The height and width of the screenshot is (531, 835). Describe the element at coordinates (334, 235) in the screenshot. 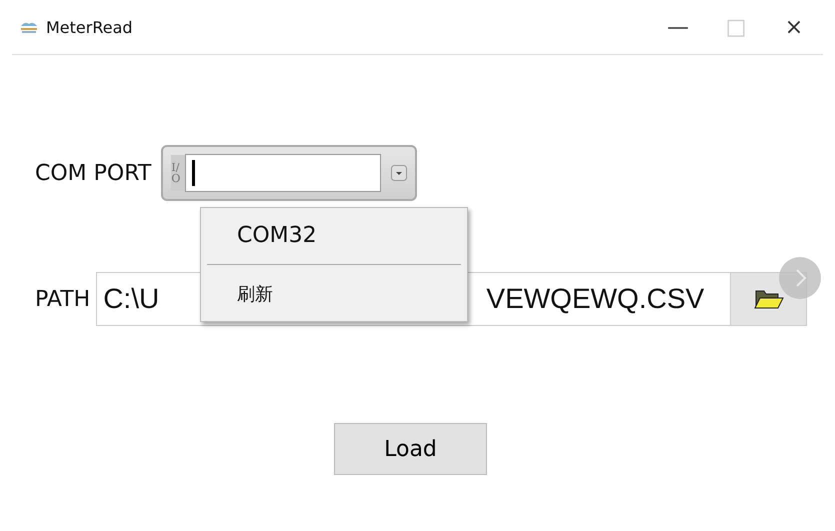

I see `dropdown-option: COM32` at that location.